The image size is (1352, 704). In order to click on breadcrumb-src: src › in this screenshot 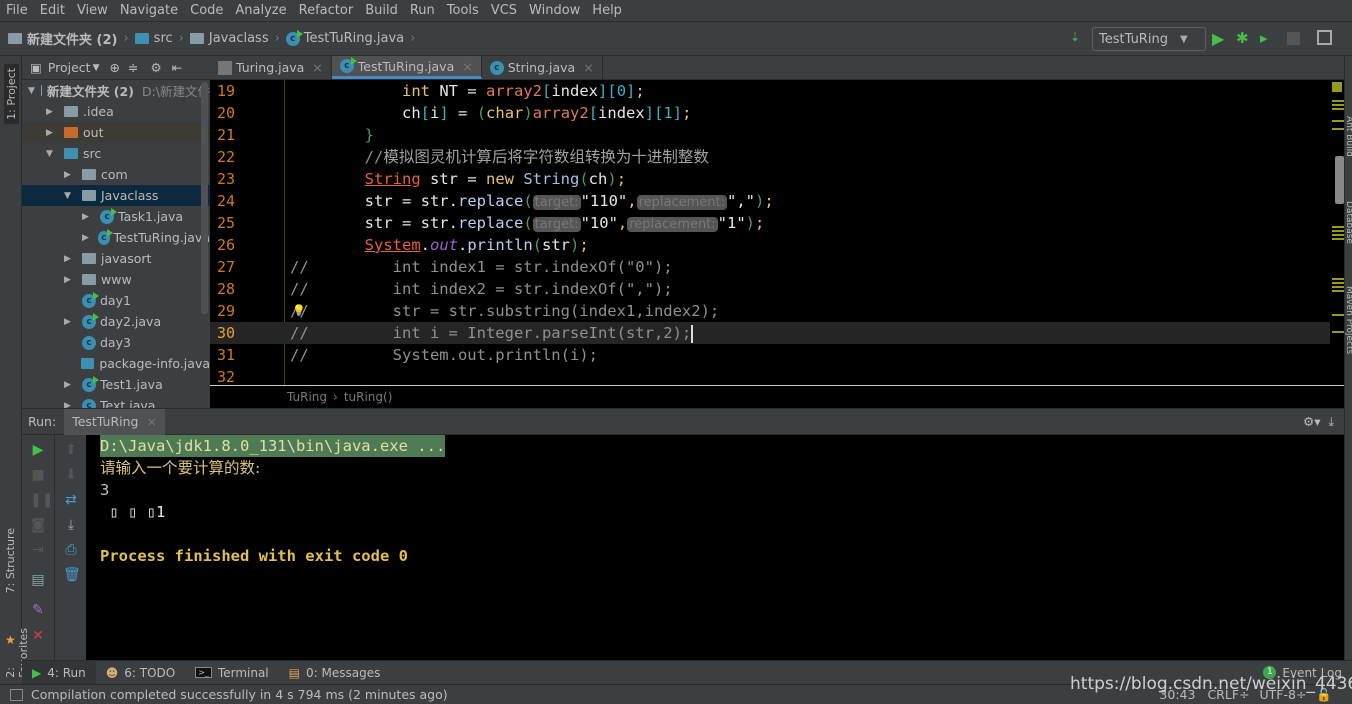, I will do `click(159, 38)`.